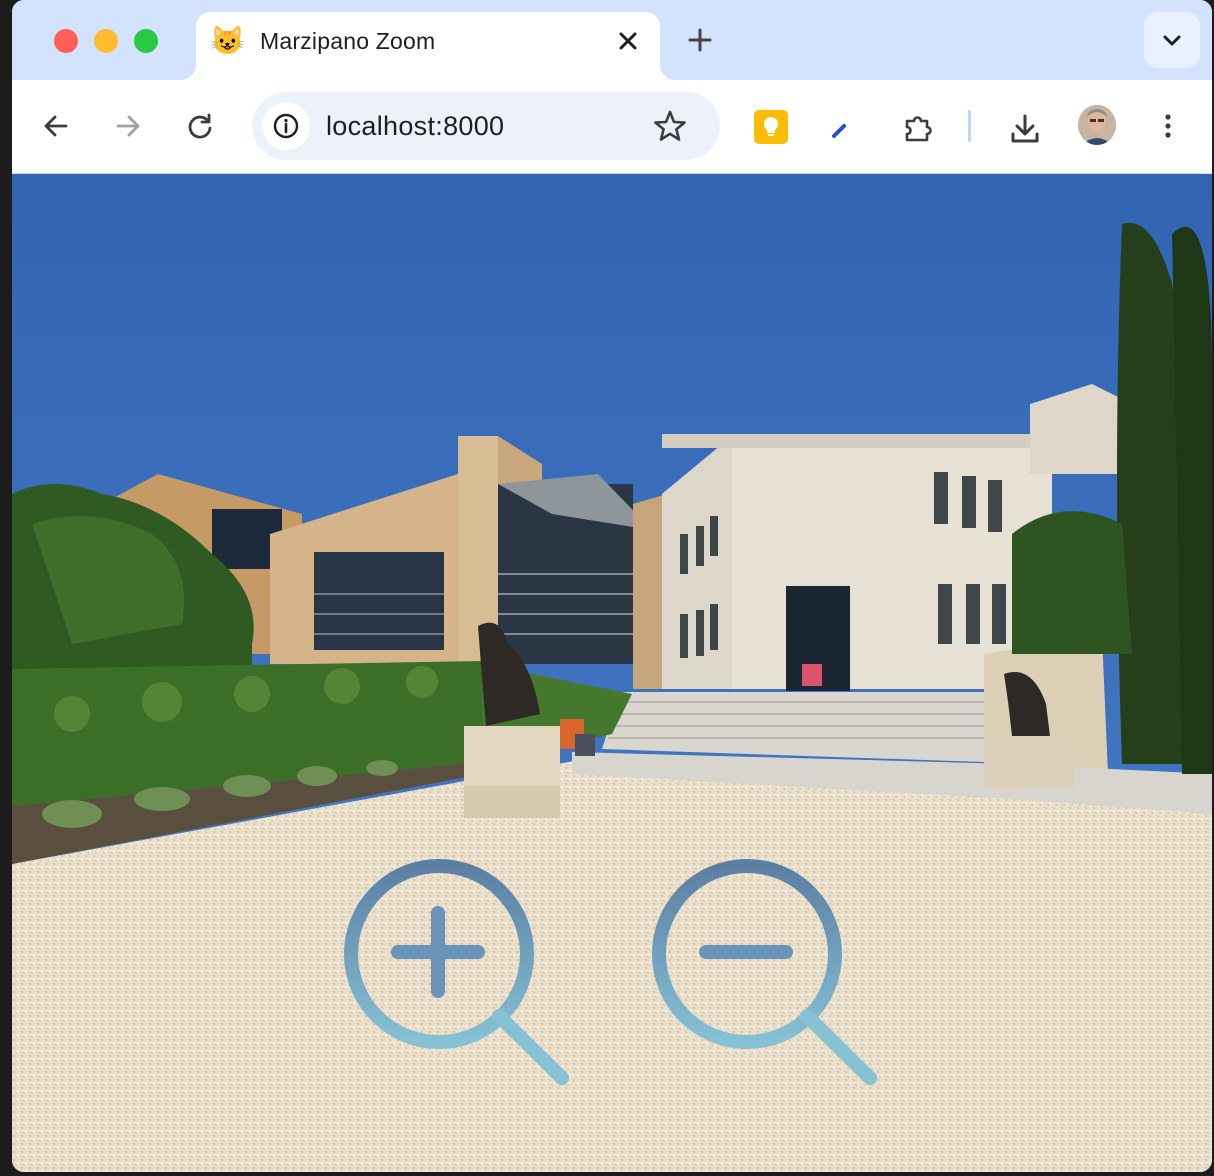 This screenshot has width=1214, height=1176. I want to click on toolbar: localhost:8000, so click(612, 127).